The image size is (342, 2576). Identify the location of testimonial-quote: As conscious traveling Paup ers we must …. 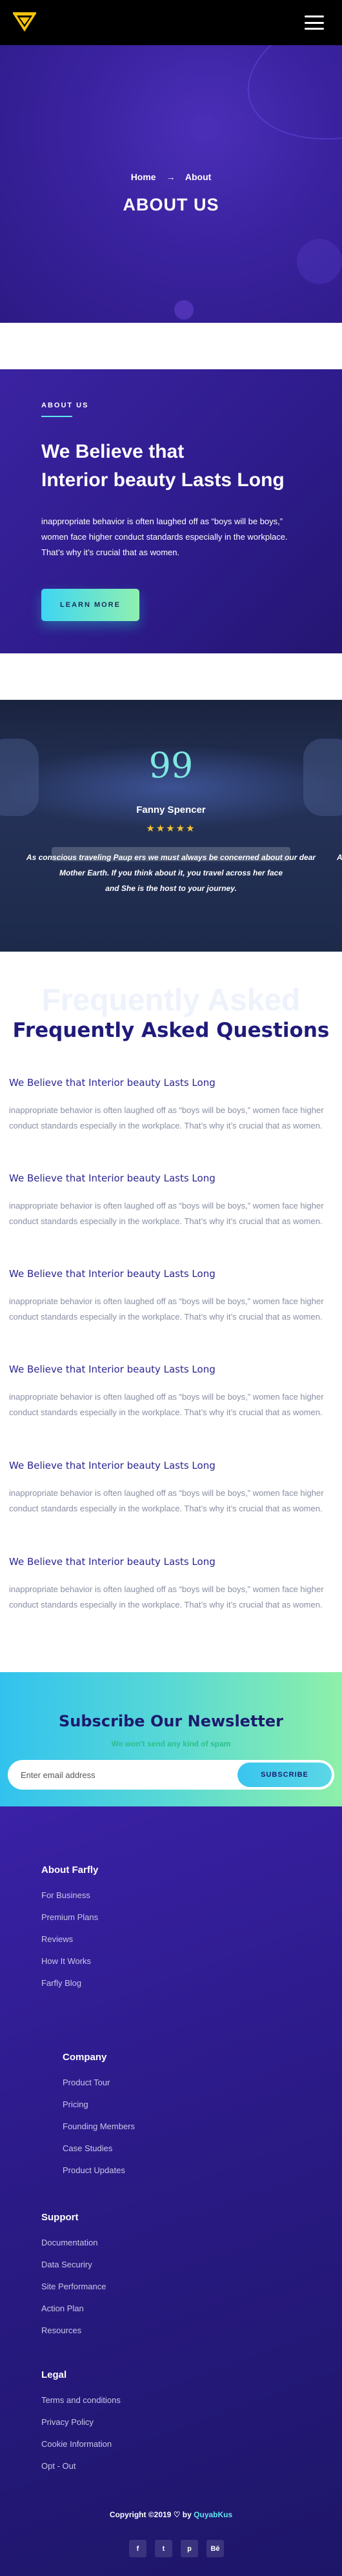
(171, 873).